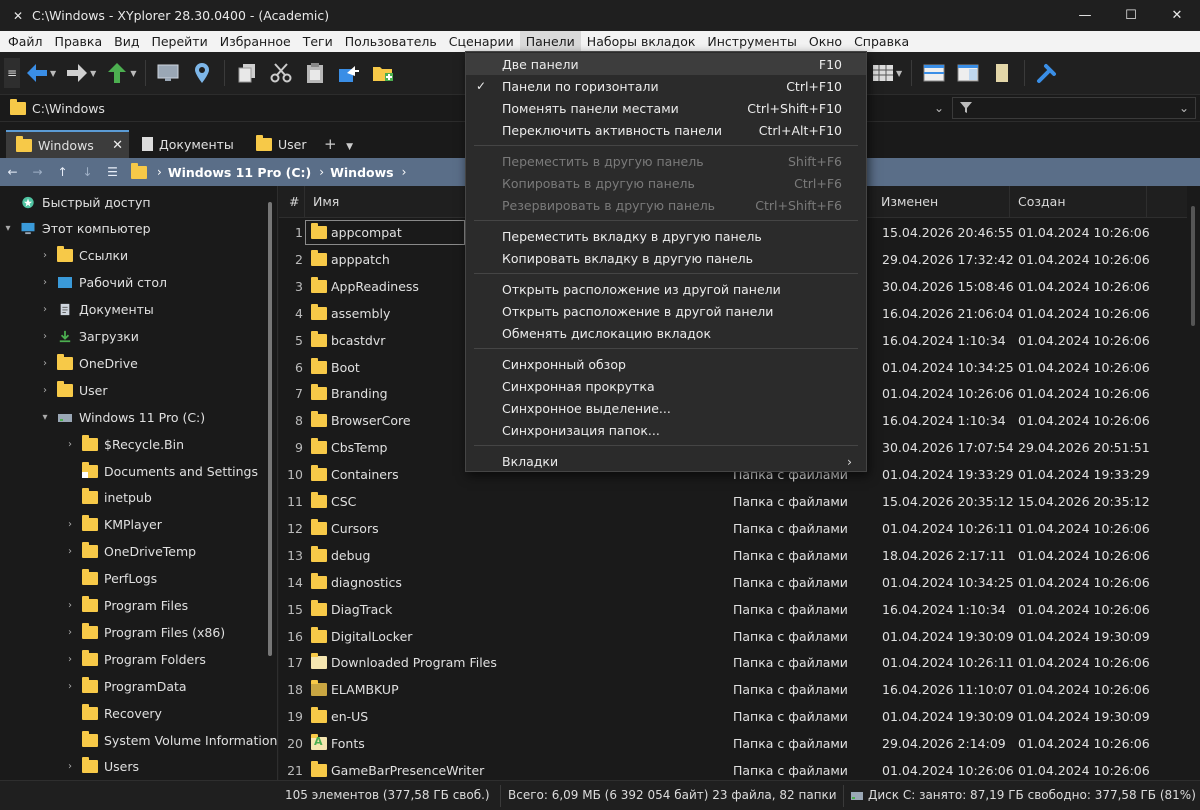 This screenshot has width=1200, height=810. I want to click on tree-item: › Загрузки, so click(89, 337).